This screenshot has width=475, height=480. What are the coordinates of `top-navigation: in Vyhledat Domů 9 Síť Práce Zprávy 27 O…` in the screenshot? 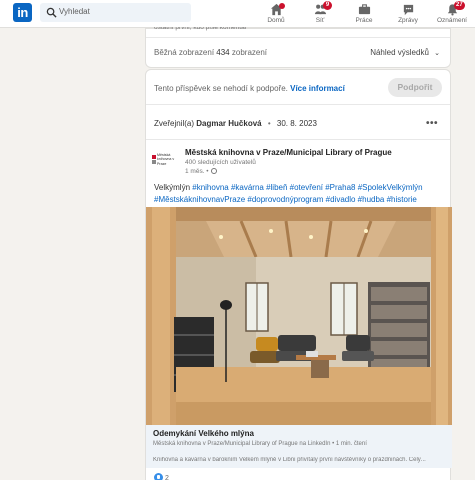 It's located at (237, 14).